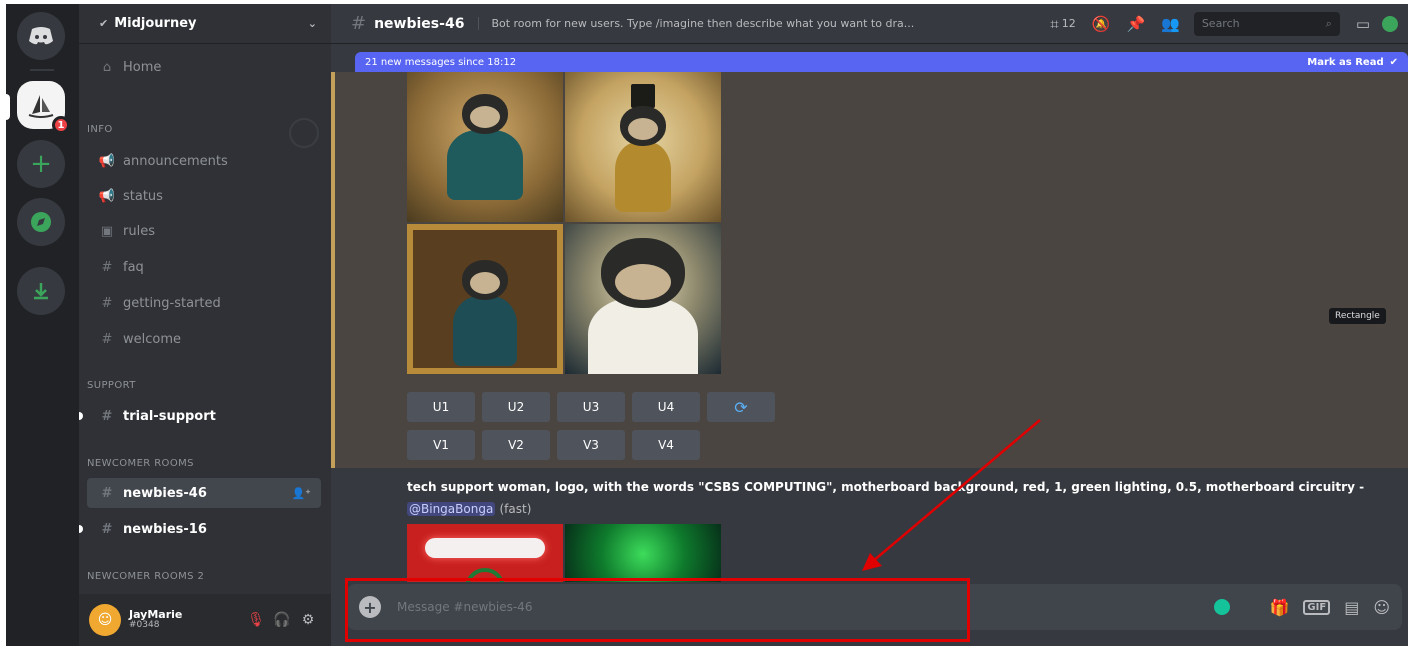 Image resolution: width=1414 pixels, height=654 pixels. Describe the element at coordinates (419, 23) in the screenshot. I see `channel-title: newbies-46` at that location.